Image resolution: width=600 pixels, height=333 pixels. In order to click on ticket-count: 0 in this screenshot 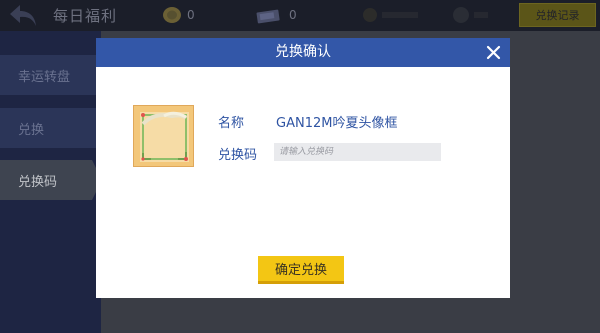, I will do `click(293, 15)`.